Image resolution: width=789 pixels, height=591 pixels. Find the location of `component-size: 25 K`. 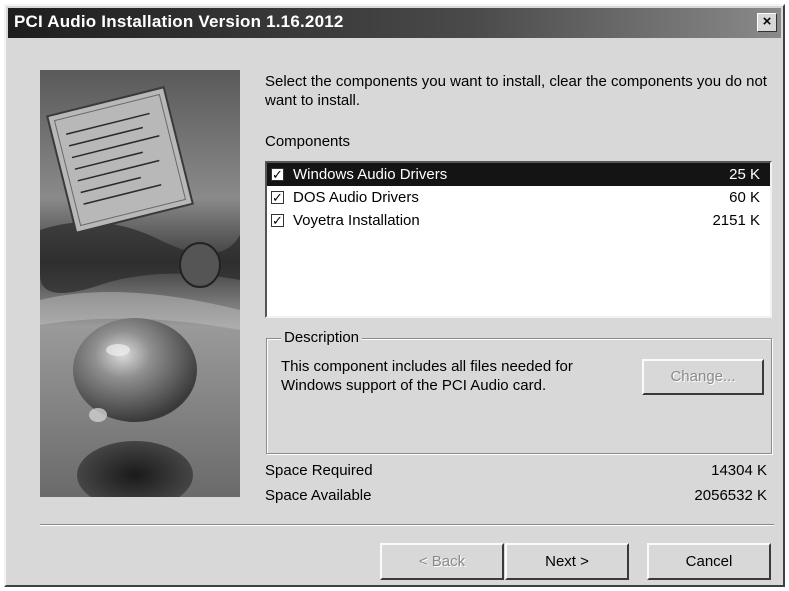

component-size: 25 K is located at coordinates (744, 174).